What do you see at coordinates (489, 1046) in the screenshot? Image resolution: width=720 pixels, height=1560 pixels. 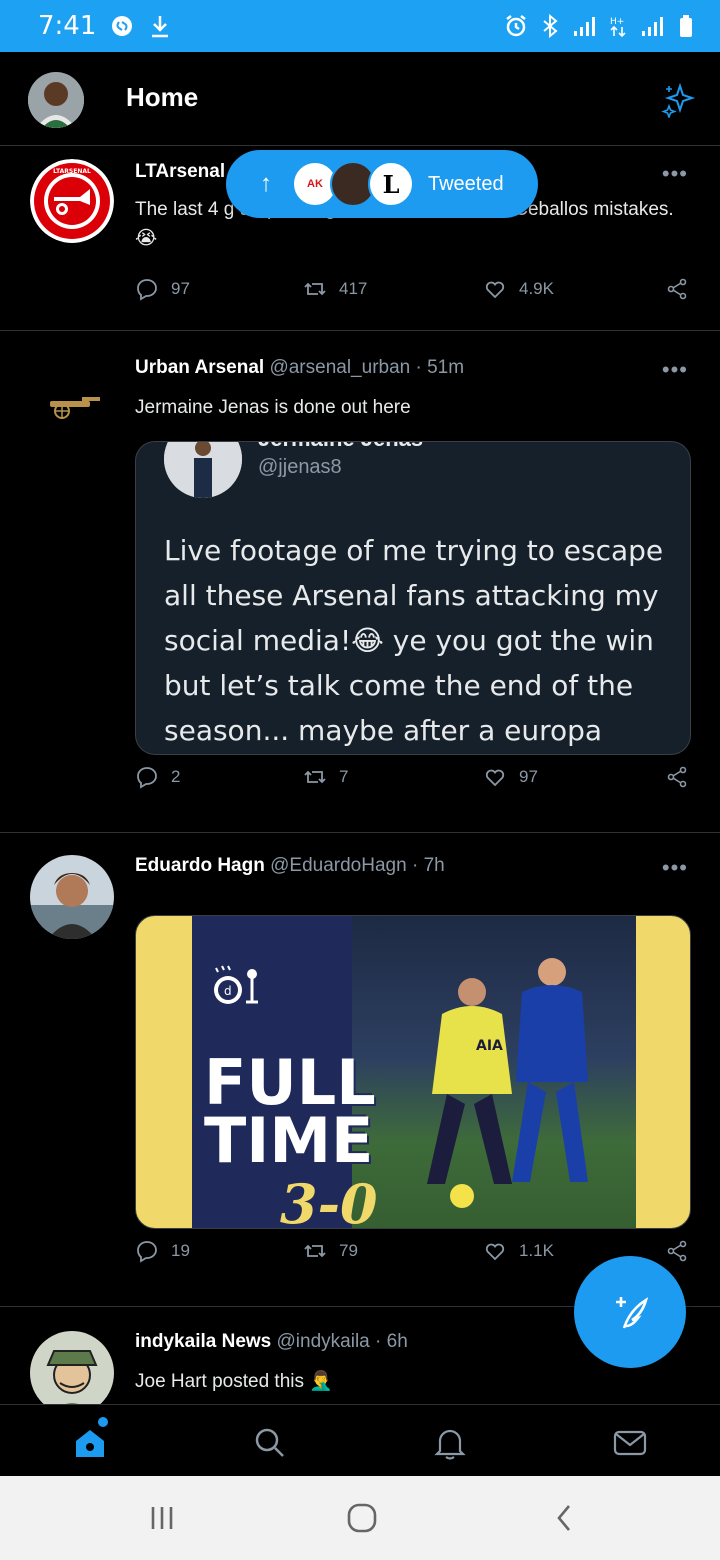 I see `shirt-text: AIA` at bounding box center [489, 1046].